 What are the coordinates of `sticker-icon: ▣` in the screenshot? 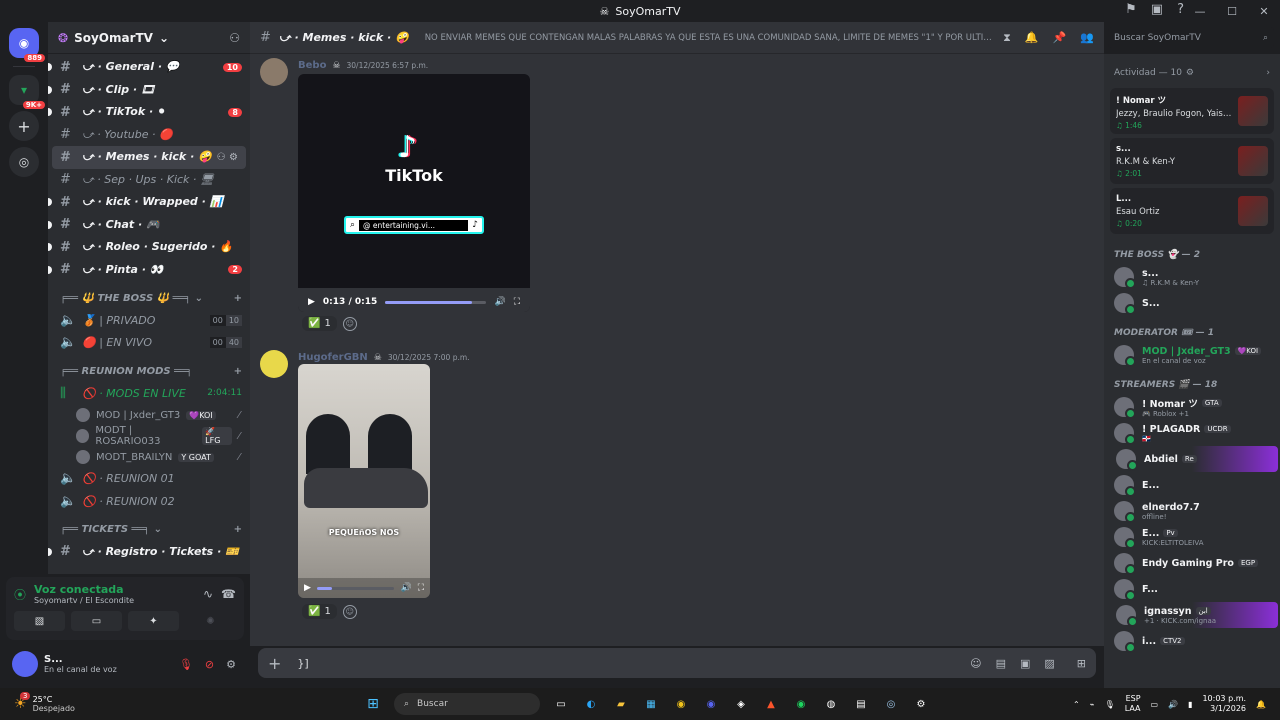 It's located at (1025, 663).